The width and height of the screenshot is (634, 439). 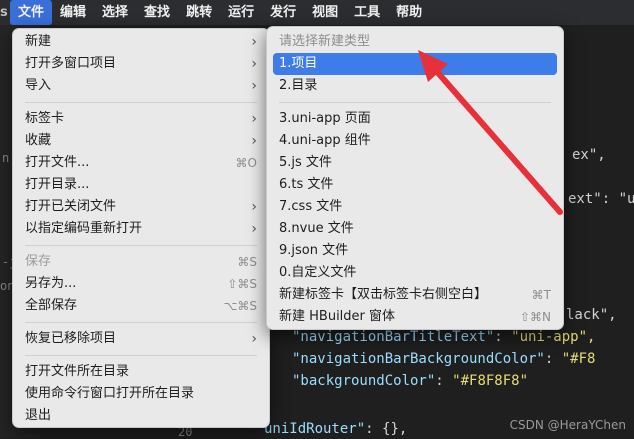 I want to click on code-line-6: "backgroundColor": "#F8F8F8", so click(x=410, y=381).